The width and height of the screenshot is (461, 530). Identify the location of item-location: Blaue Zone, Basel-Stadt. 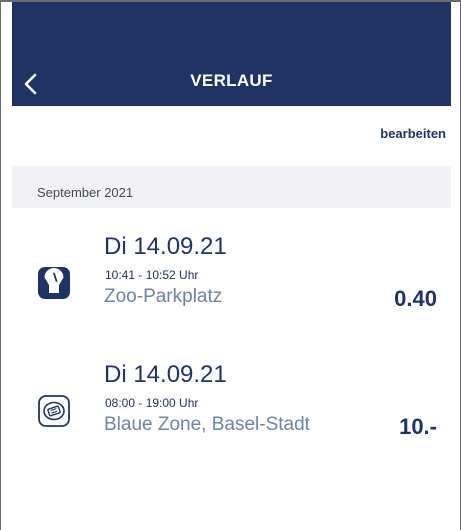
(207, 424).